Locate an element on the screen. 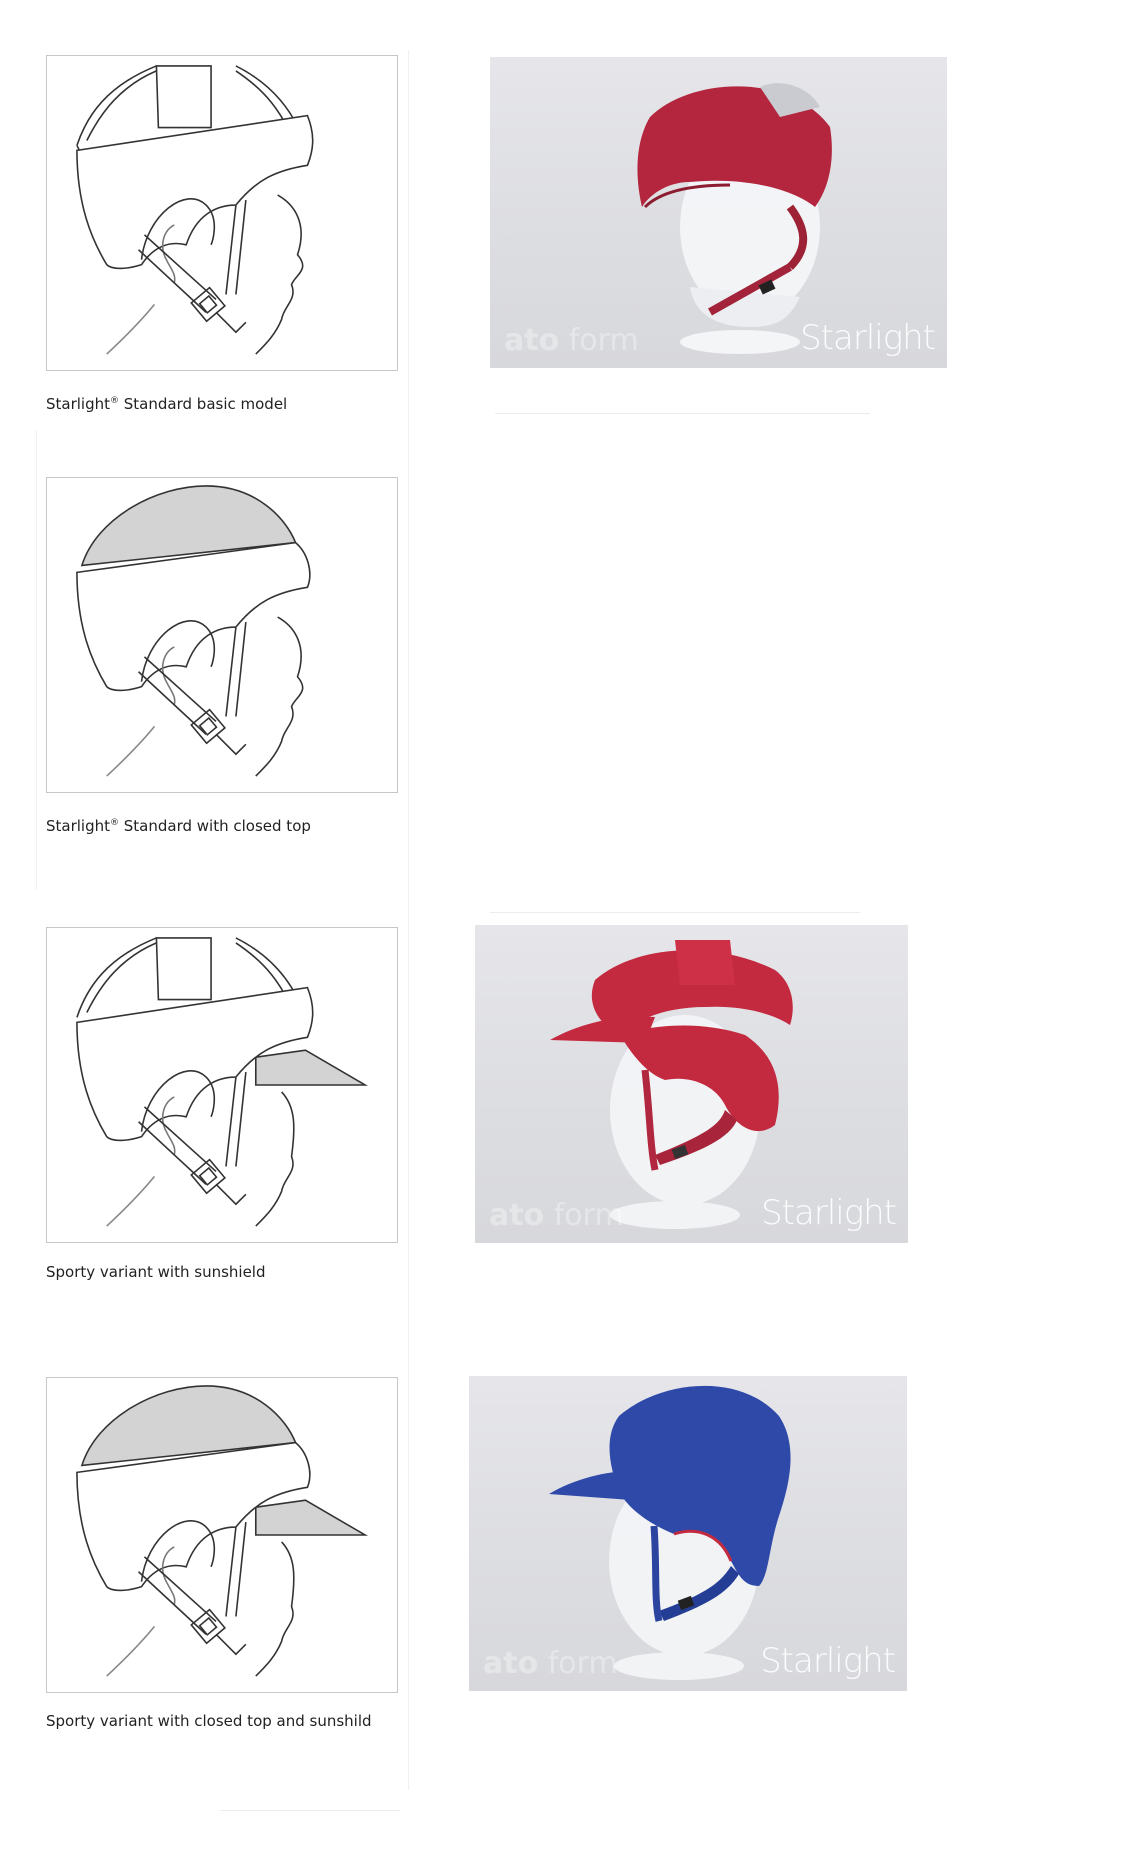 Image resolution: width=1136 pixels, height=1860 pixels. helmet-drawing-closed-top-sunshield is located at coordinates (222, 1535).